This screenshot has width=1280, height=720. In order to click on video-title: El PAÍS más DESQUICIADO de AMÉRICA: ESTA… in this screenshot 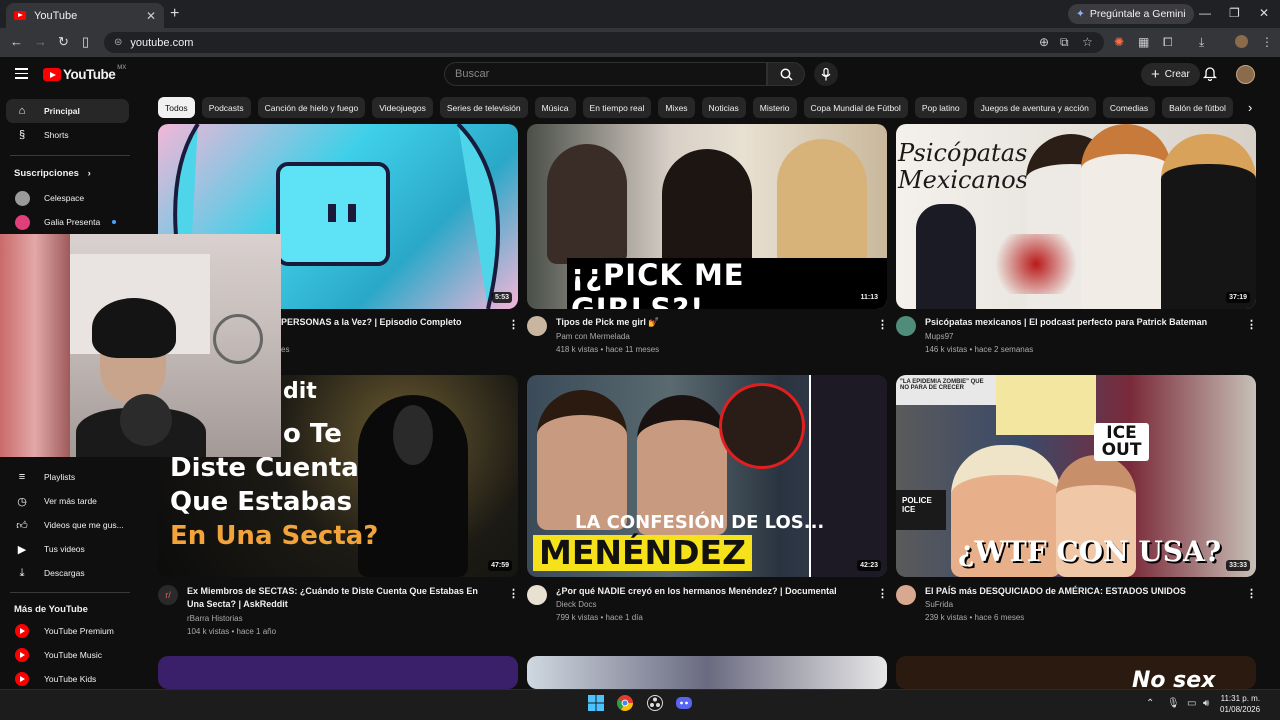, I will do `click(1070, 591)`.